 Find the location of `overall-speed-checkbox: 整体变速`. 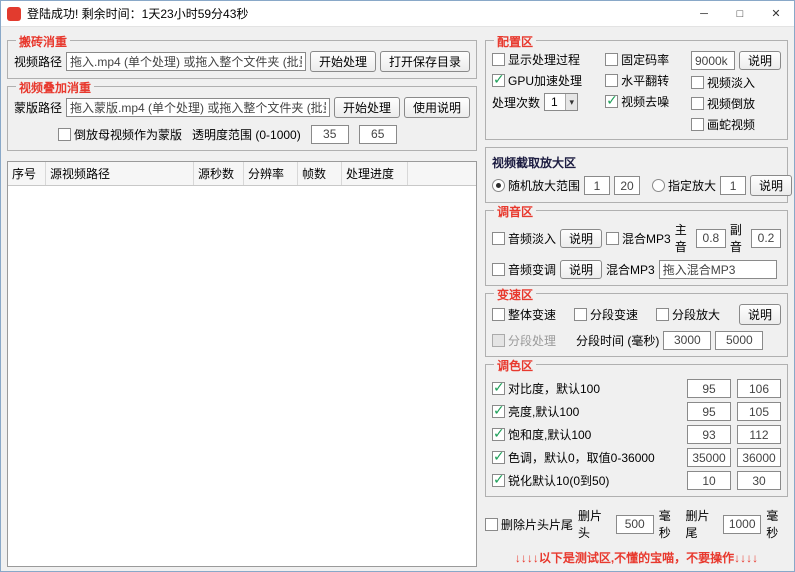

overall-speed-checkbox: 整体变速 is located at coordinates (524, 314).